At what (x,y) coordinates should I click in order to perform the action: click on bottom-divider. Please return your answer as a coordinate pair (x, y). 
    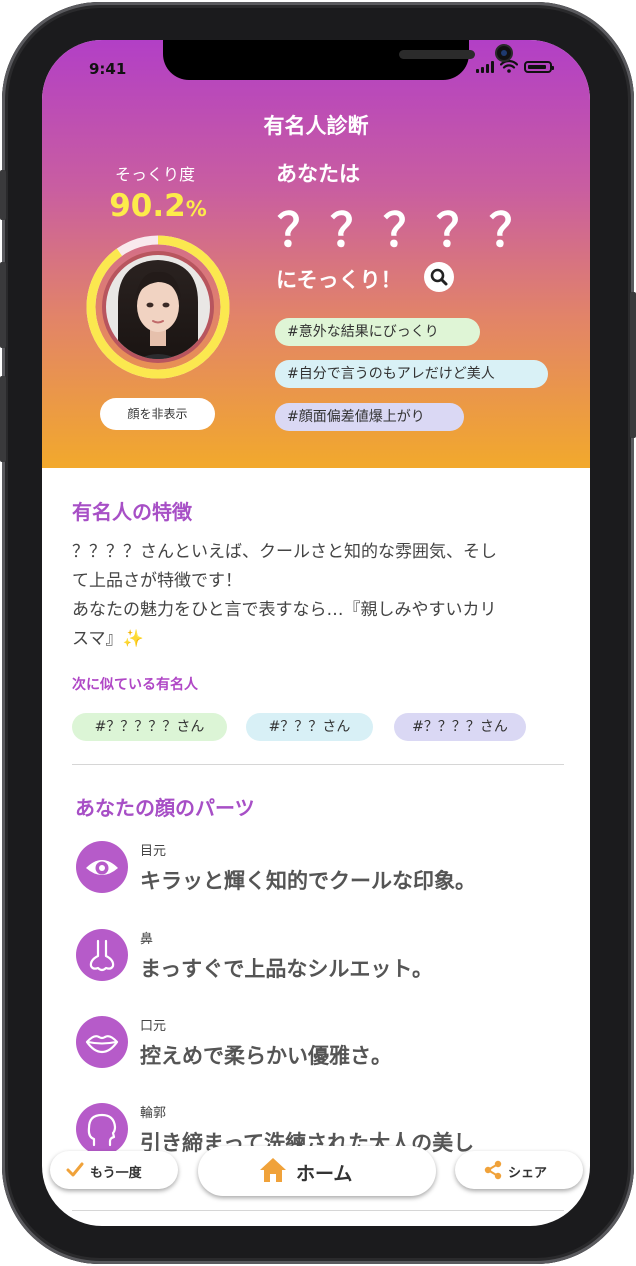
    Looking at the image, I should click on (318, 1210).